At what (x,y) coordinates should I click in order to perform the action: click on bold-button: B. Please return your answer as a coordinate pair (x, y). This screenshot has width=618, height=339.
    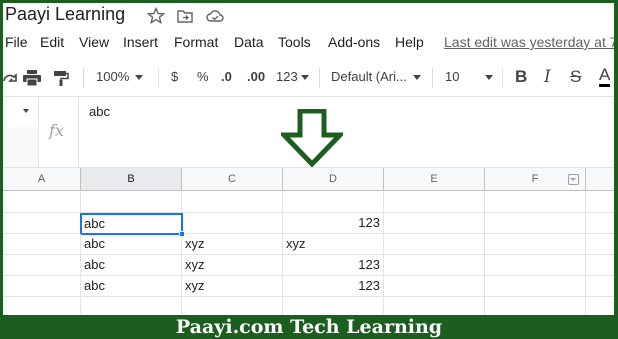
    Looking at the image, I should click on (521, 77).